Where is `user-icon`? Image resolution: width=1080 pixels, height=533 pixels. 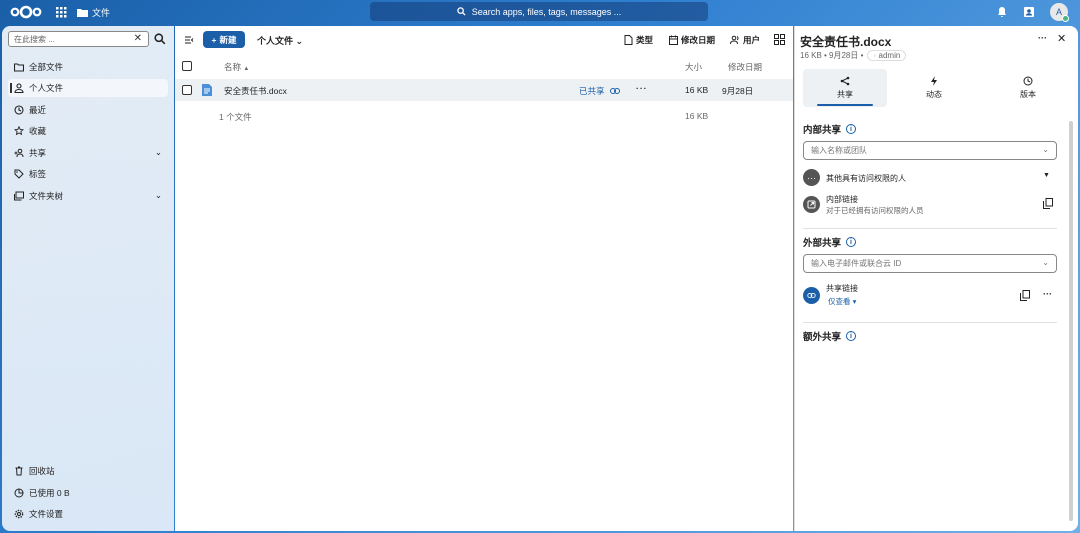 user-icon is located at coordinates (19, 88).